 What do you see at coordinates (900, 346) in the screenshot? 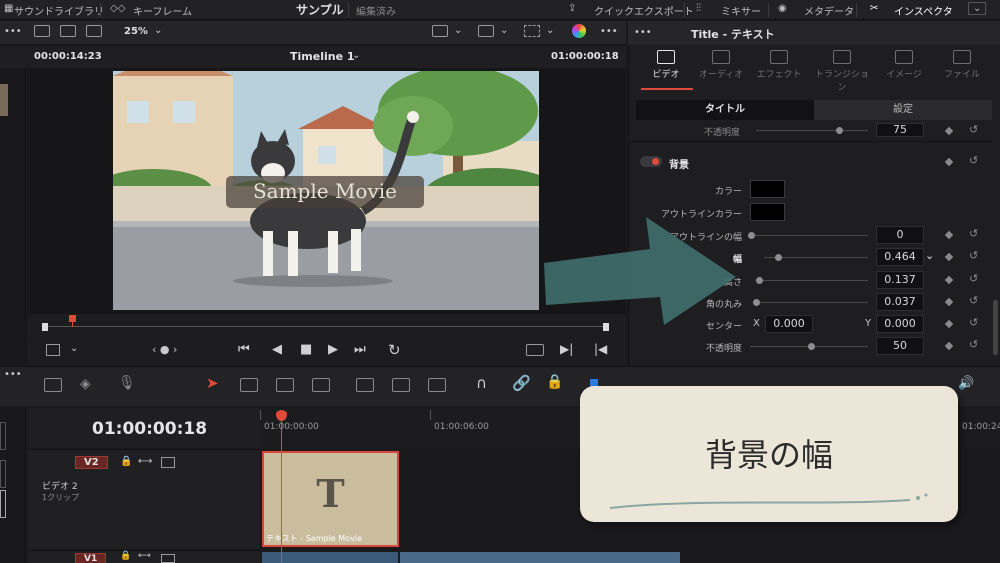
I see `opacity-value: 50` at bounding box center [900, 346].